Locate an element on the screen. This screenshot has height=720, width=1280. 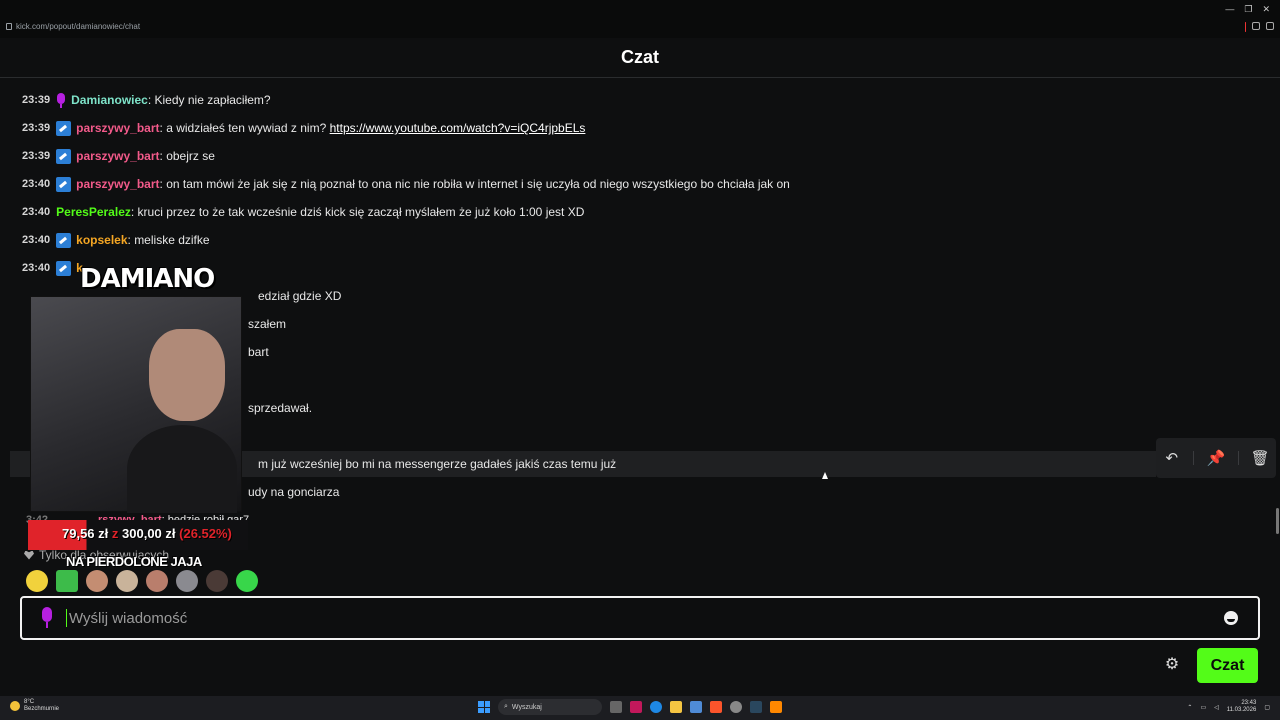
extension-icon is located at coordinates (1256, 26).